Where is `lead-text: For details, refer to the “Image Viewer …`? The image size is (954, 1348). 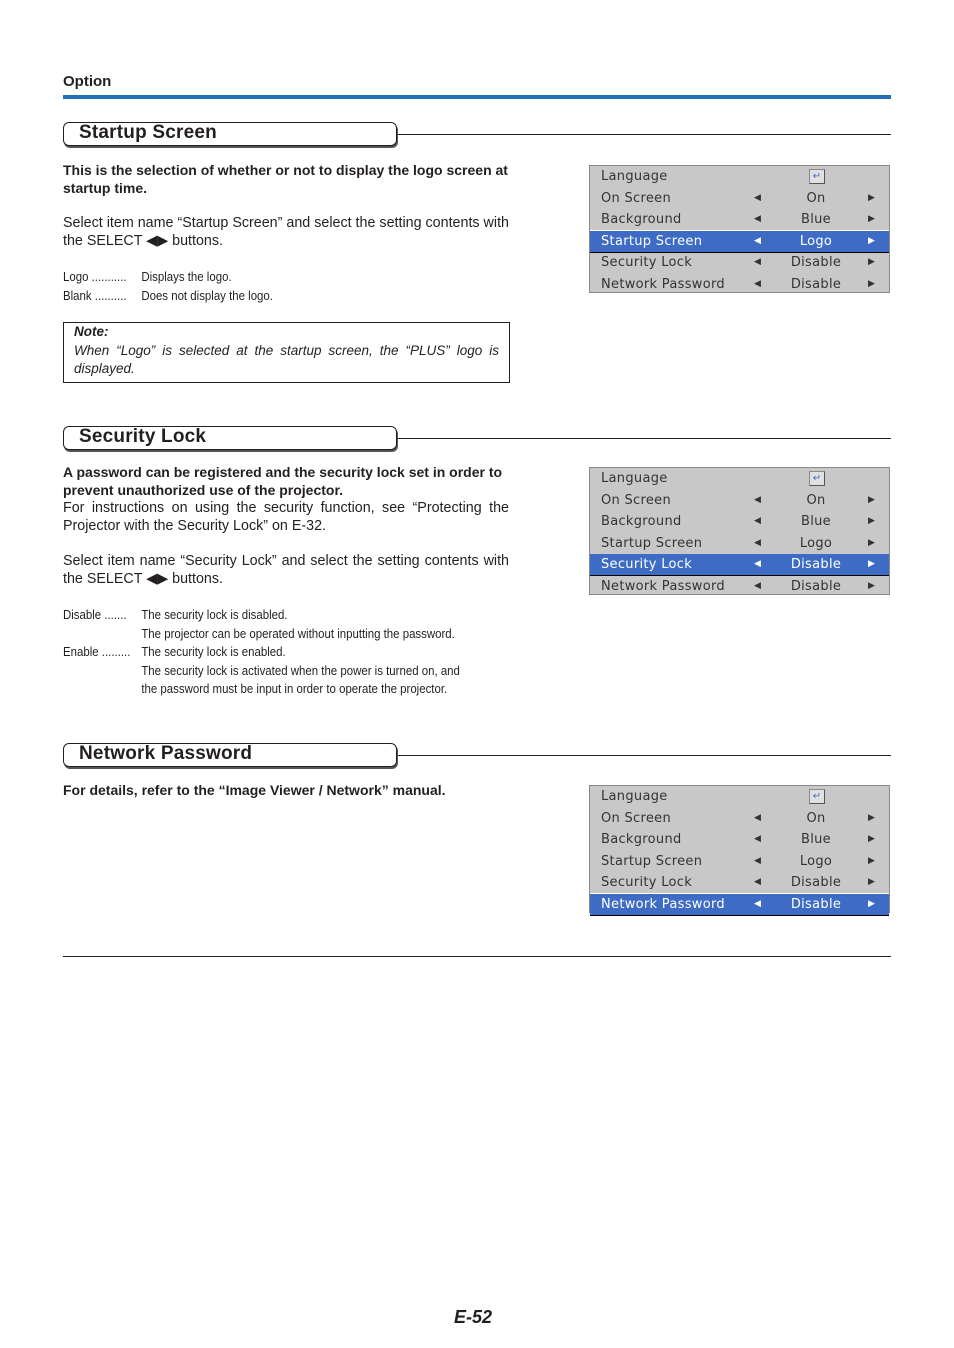 lead-text: For details, refer to the “Image Viewer … is located at coordinates (254, 790).